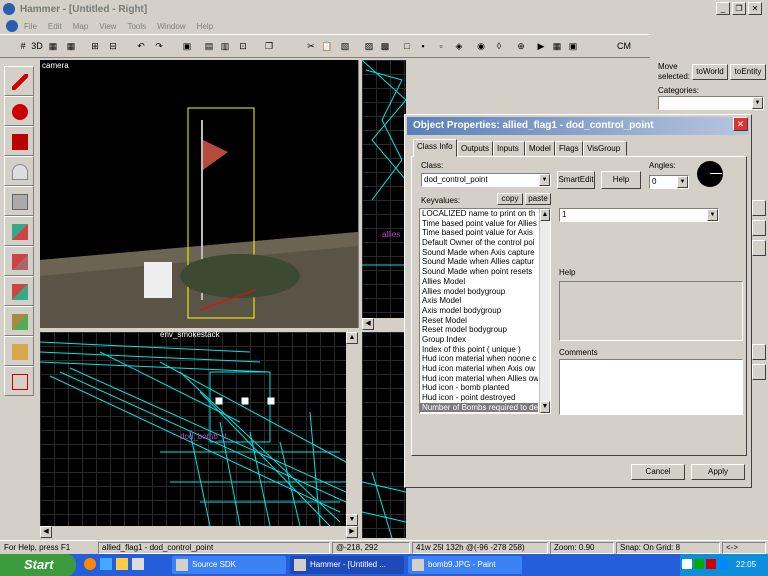  Describe the element at coordinates (479, 272) in the screenshot. I see `keyvalue-row: Sound Made when point resets` at that location.